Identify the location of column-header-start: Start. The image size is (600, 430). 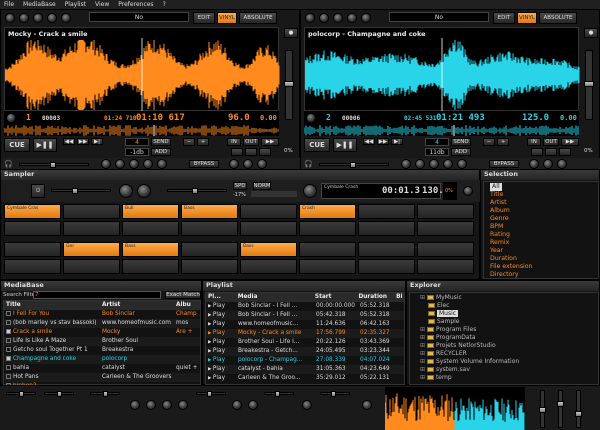
(335, 297).